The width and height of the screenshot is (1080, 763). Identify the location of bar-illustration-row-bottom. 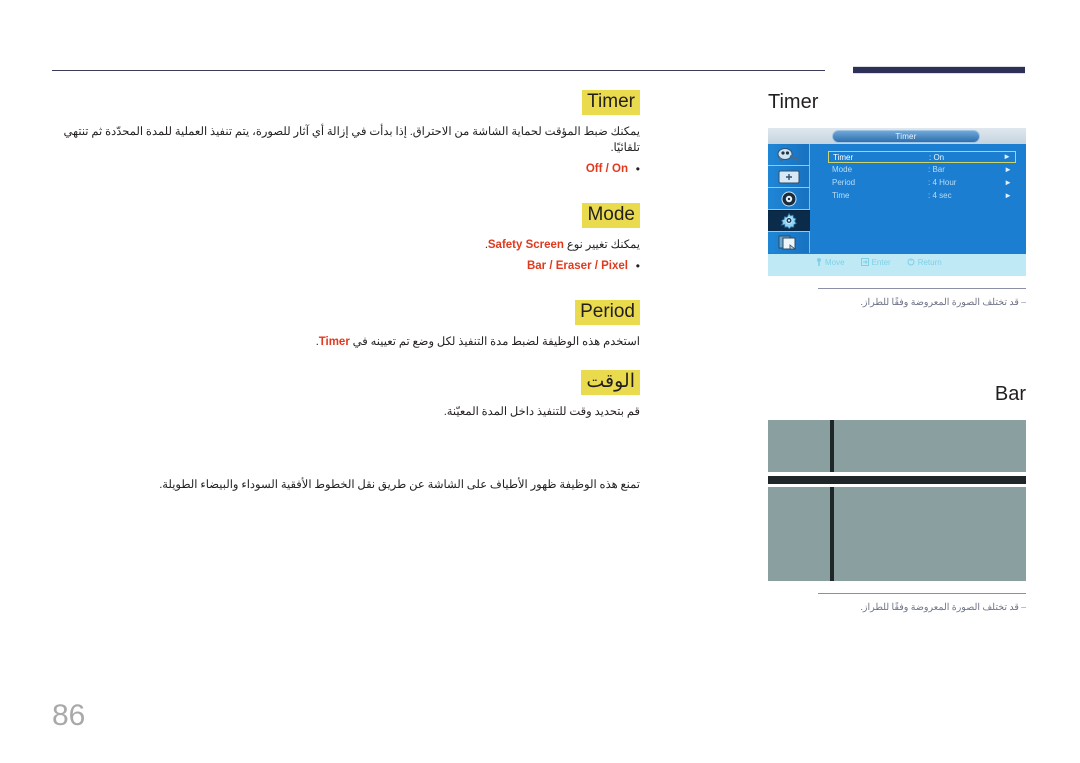
(897, 534).